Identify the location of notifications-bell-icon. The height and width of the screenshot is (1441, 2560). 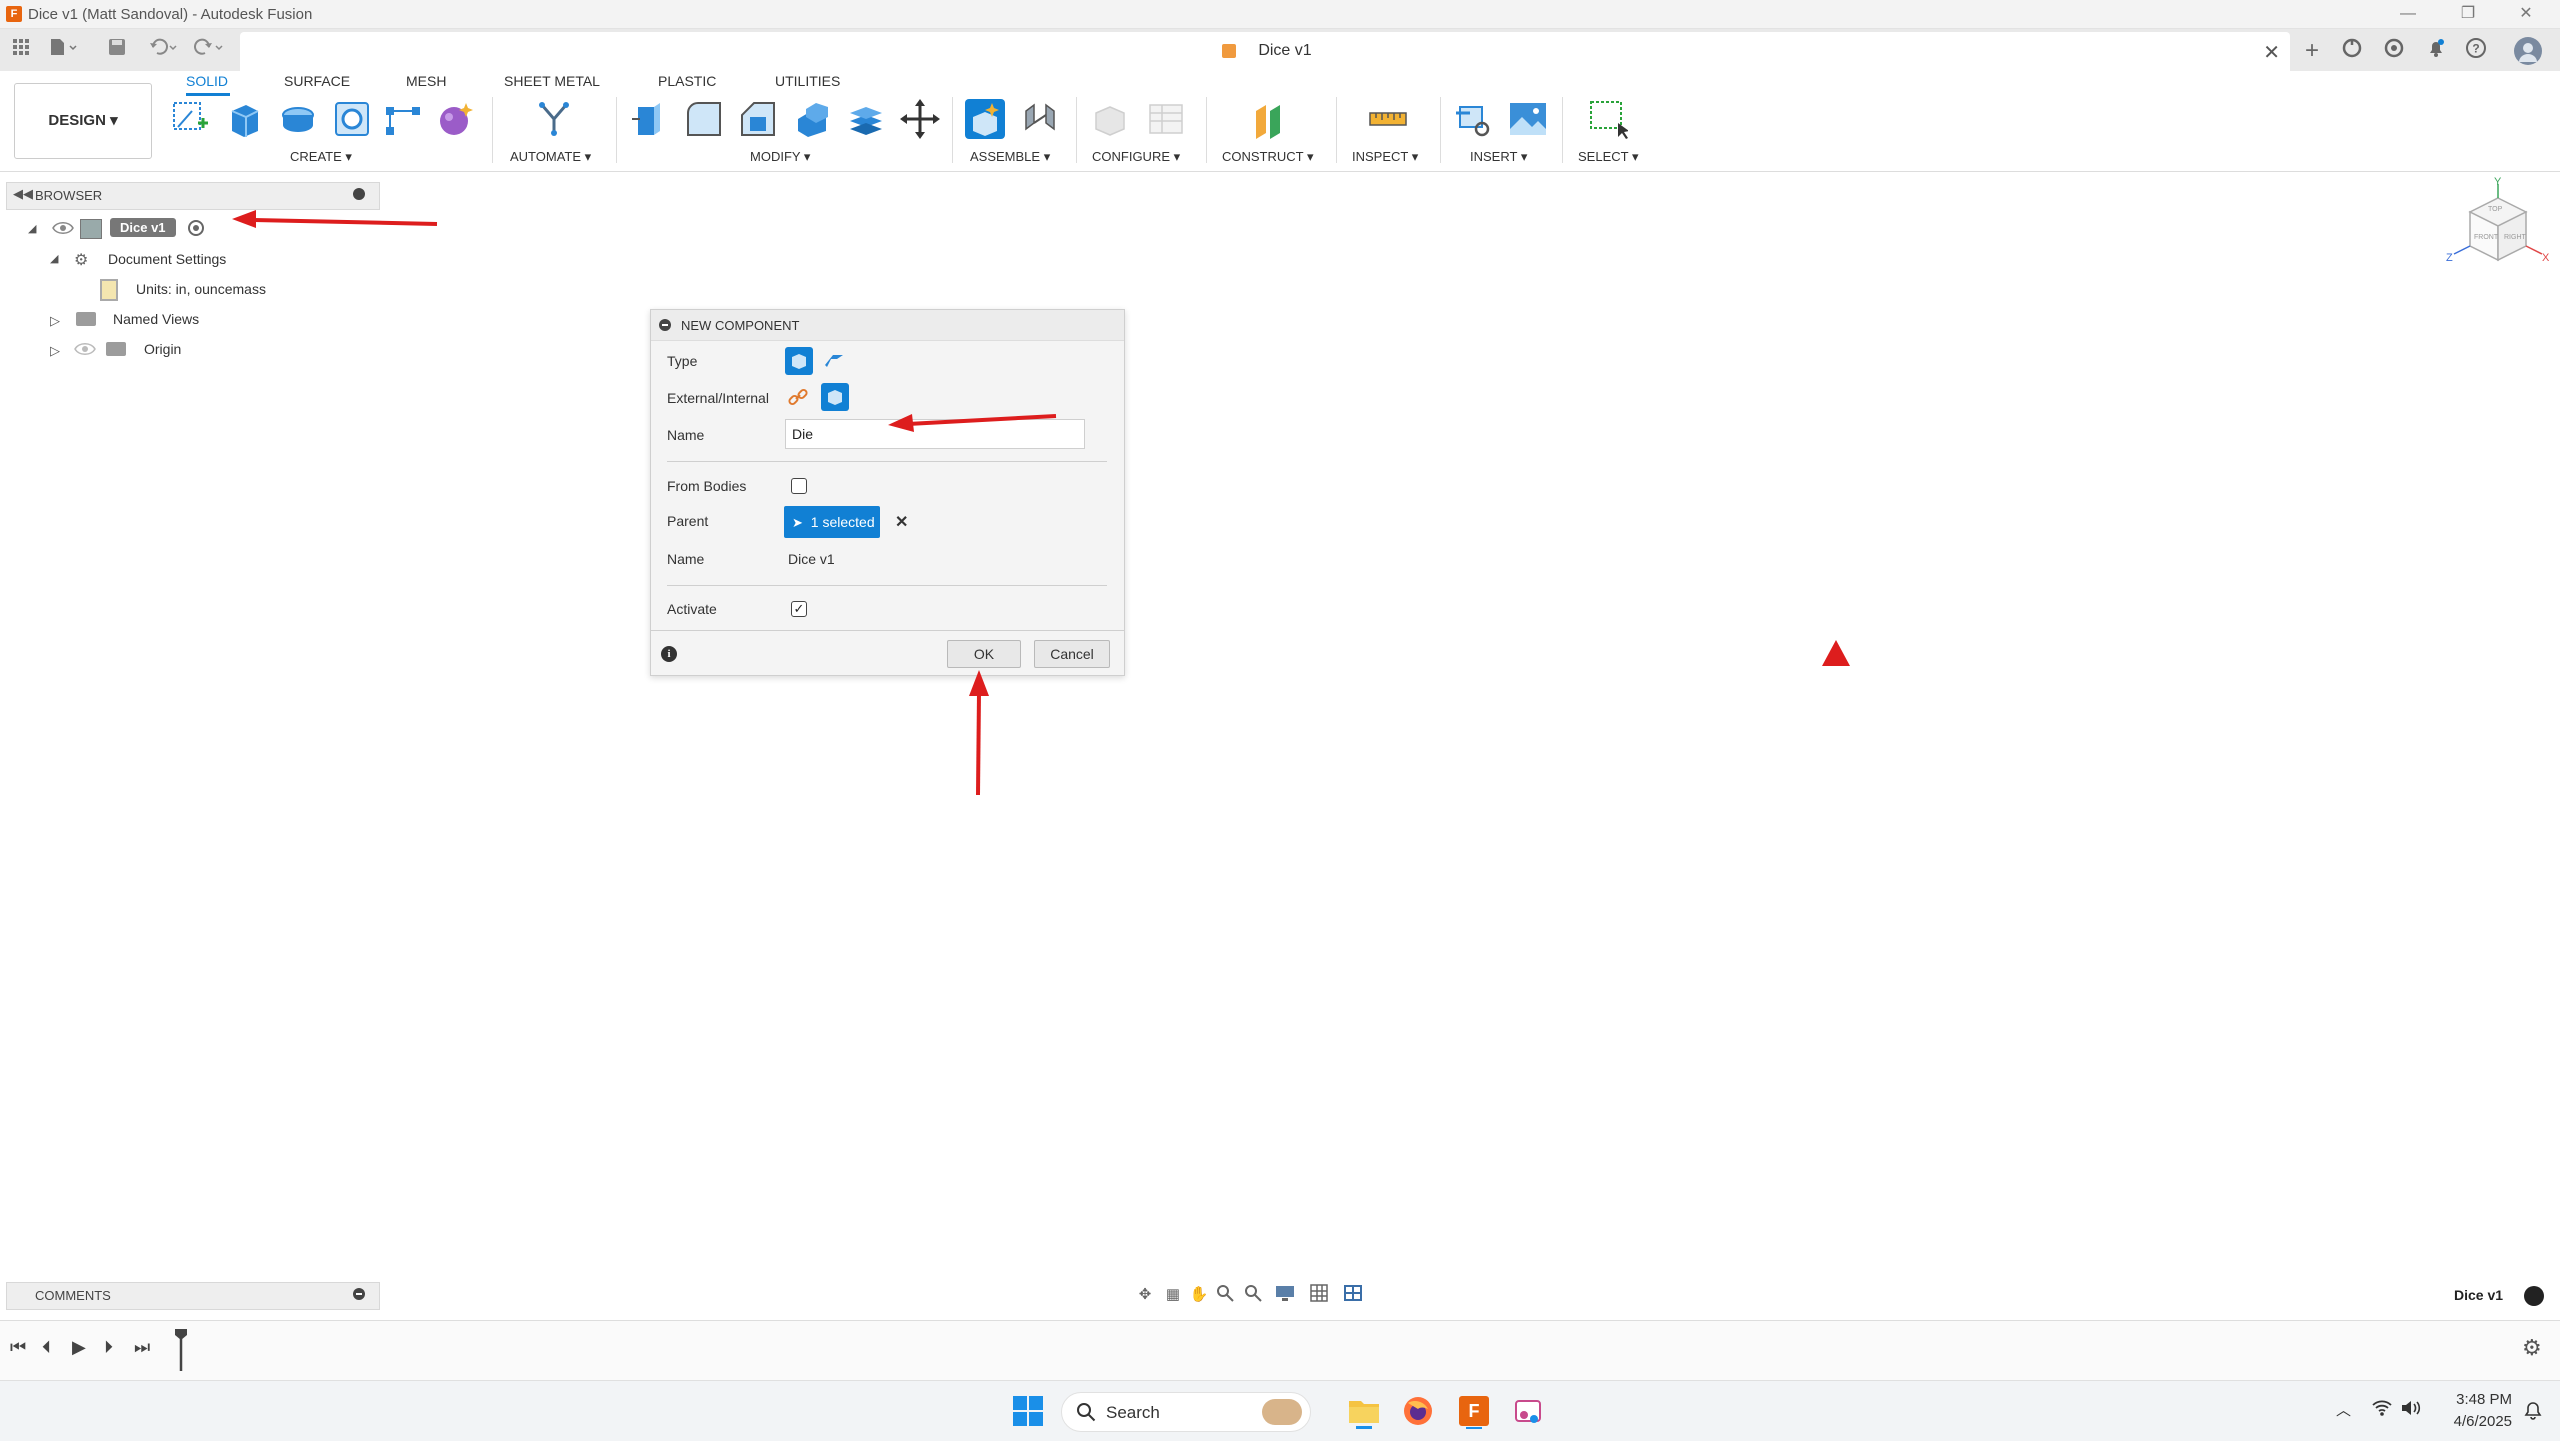
(2436, 51).